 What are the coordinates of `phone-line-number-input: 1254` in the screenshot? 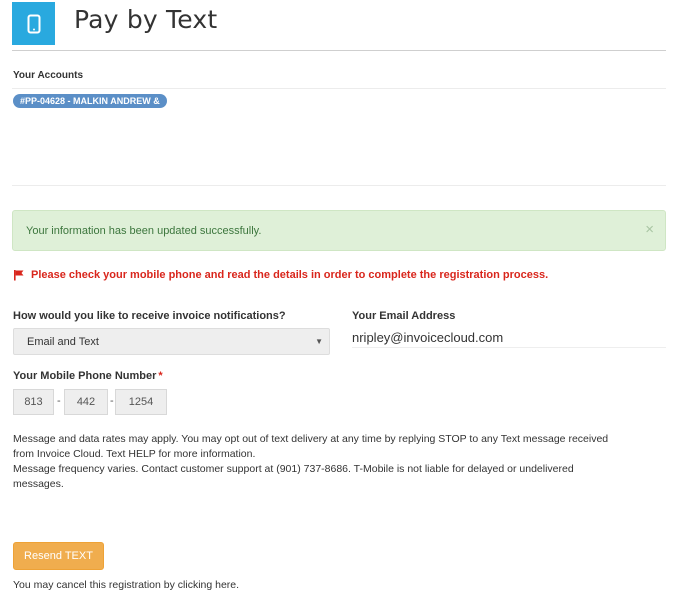 It's located at (141, 402).